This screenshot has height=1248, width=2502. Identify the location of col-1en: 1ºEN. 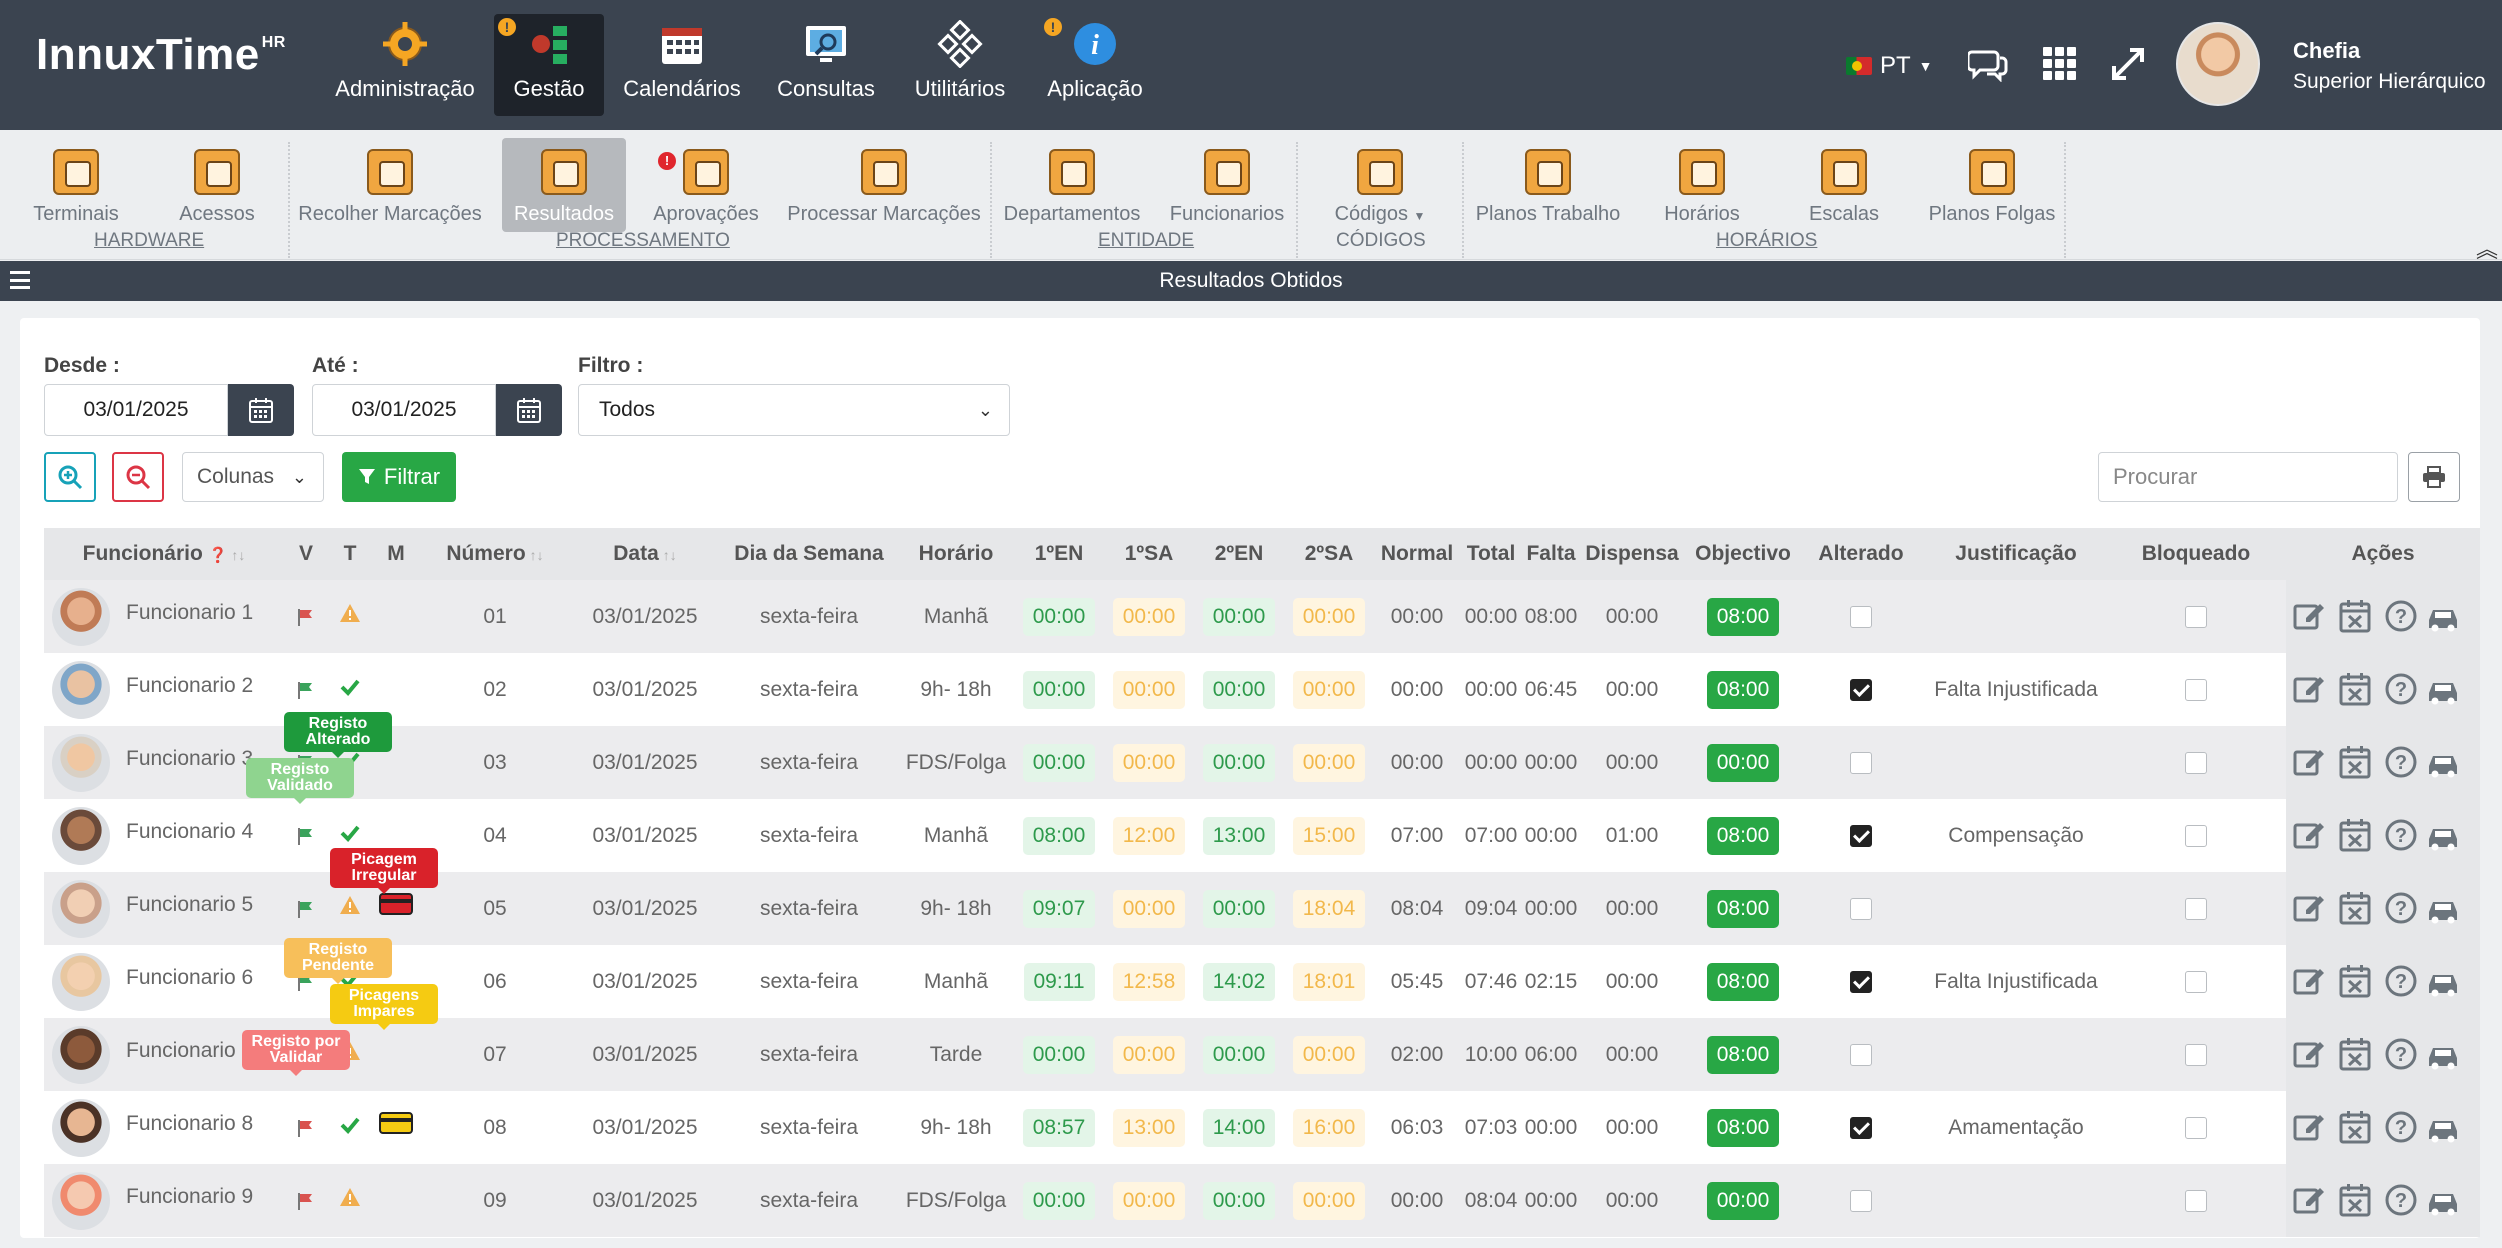
(1059, 554).